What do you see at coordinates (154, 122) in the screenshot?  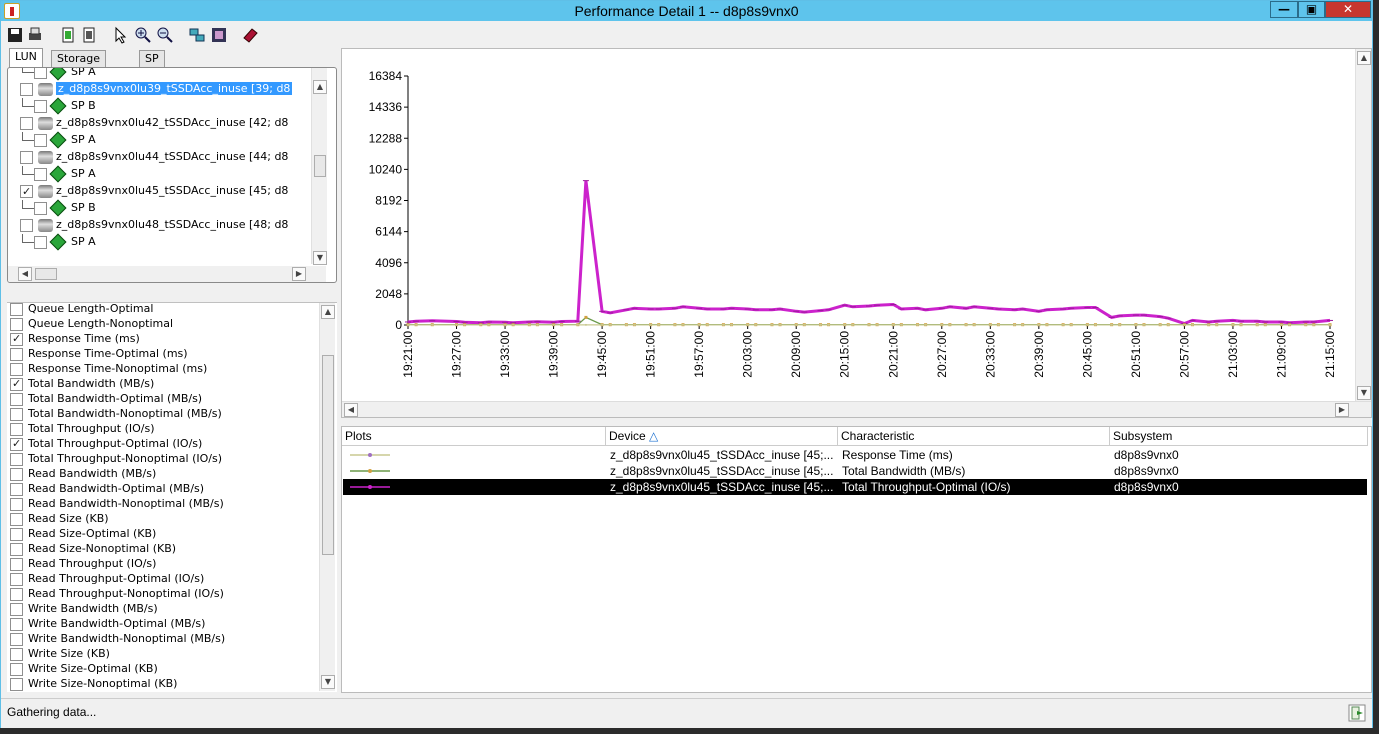 I see `tree-item-lun: z_d8p8s9vnx0lu42_tSSDAcc_inuse [42; d8` at bounding box center [154, 122].